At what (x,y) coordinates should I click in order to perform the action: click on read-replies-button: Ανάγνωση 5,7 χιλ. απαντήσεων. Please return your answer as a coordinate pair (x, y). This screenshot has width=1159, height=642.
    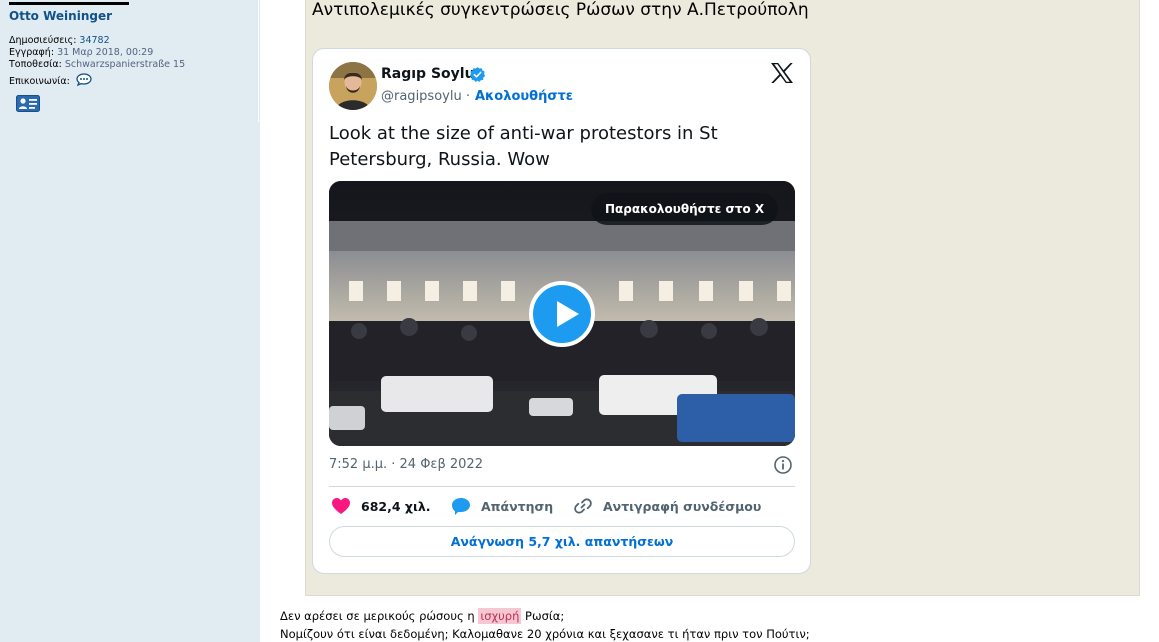
    Looking at the image, I should click on (562, 541).